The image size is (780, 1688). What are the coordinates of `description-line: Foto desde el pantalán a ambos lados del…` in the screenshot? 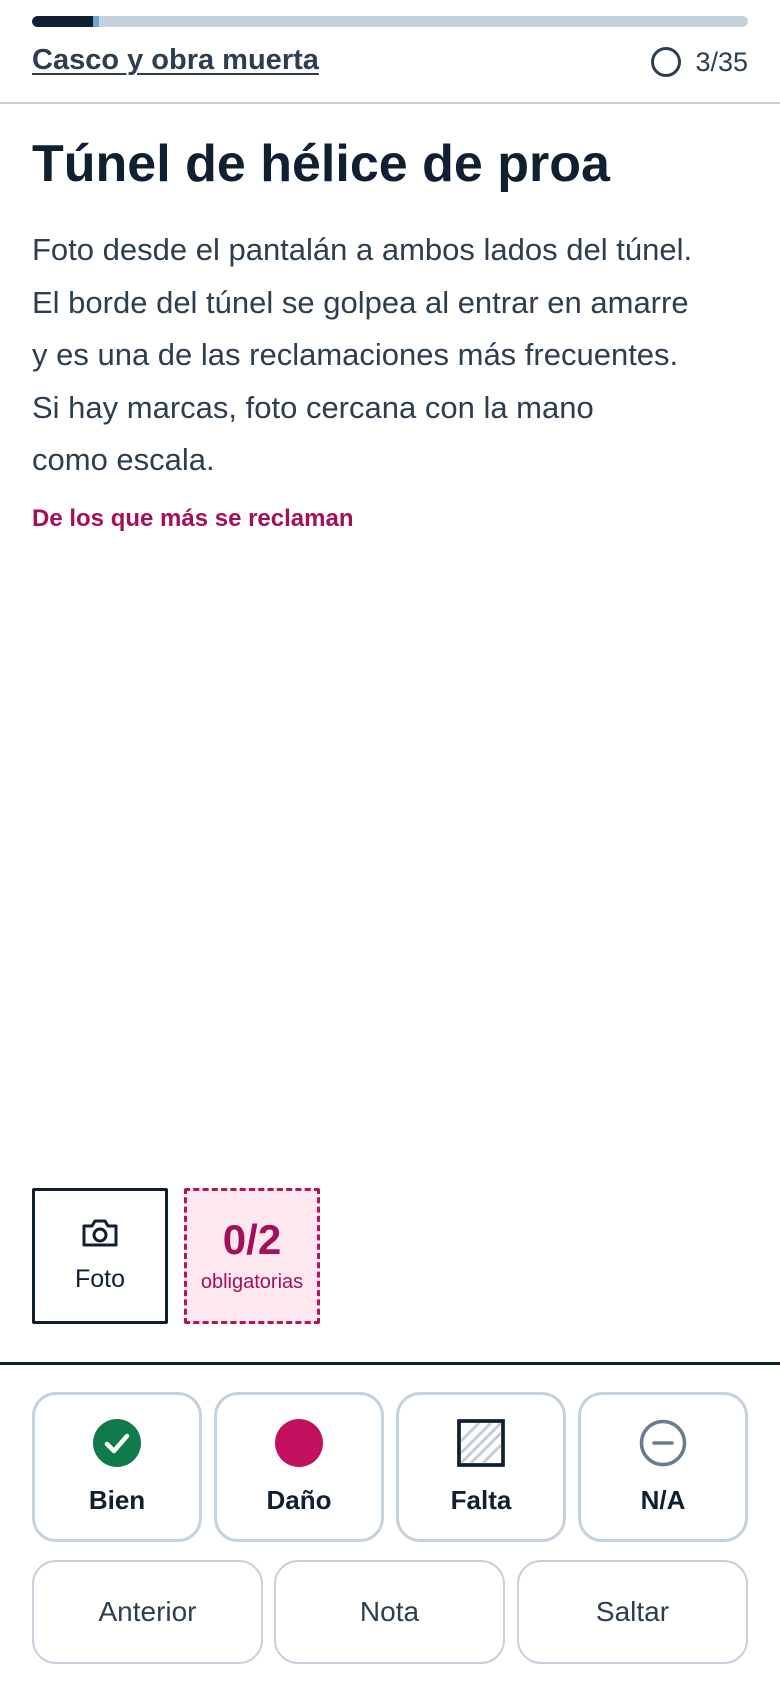 It's located at (362, 249).